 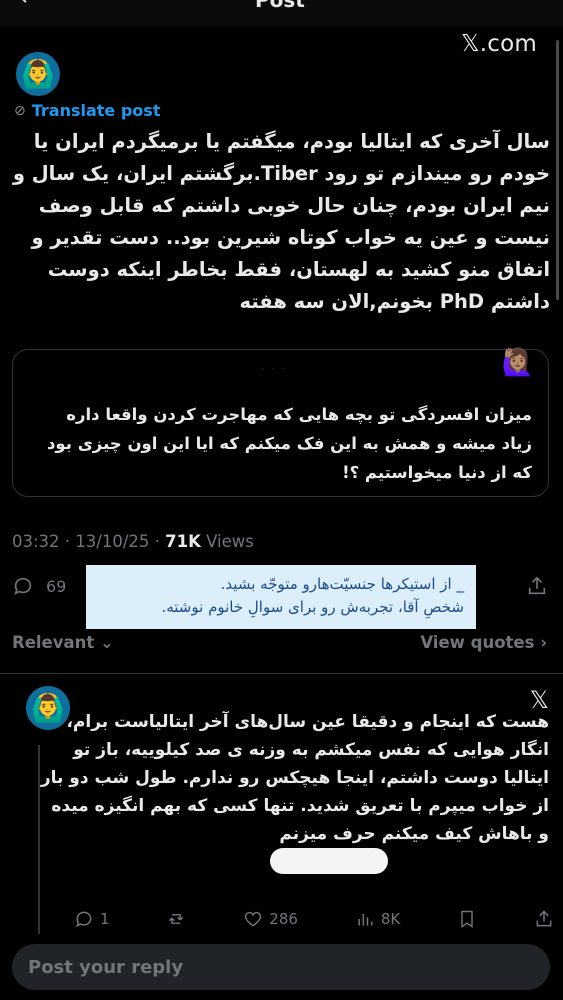 I want to click on views-label: Views, so click(x=227, y=541).